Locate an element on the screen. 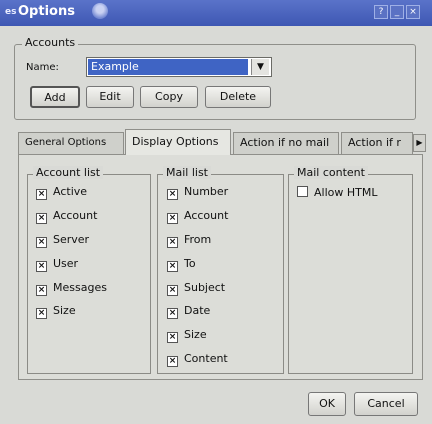 The height and width of the screenshot is (424, 432). edit-button: Edit is located at coordinates (110, 97).